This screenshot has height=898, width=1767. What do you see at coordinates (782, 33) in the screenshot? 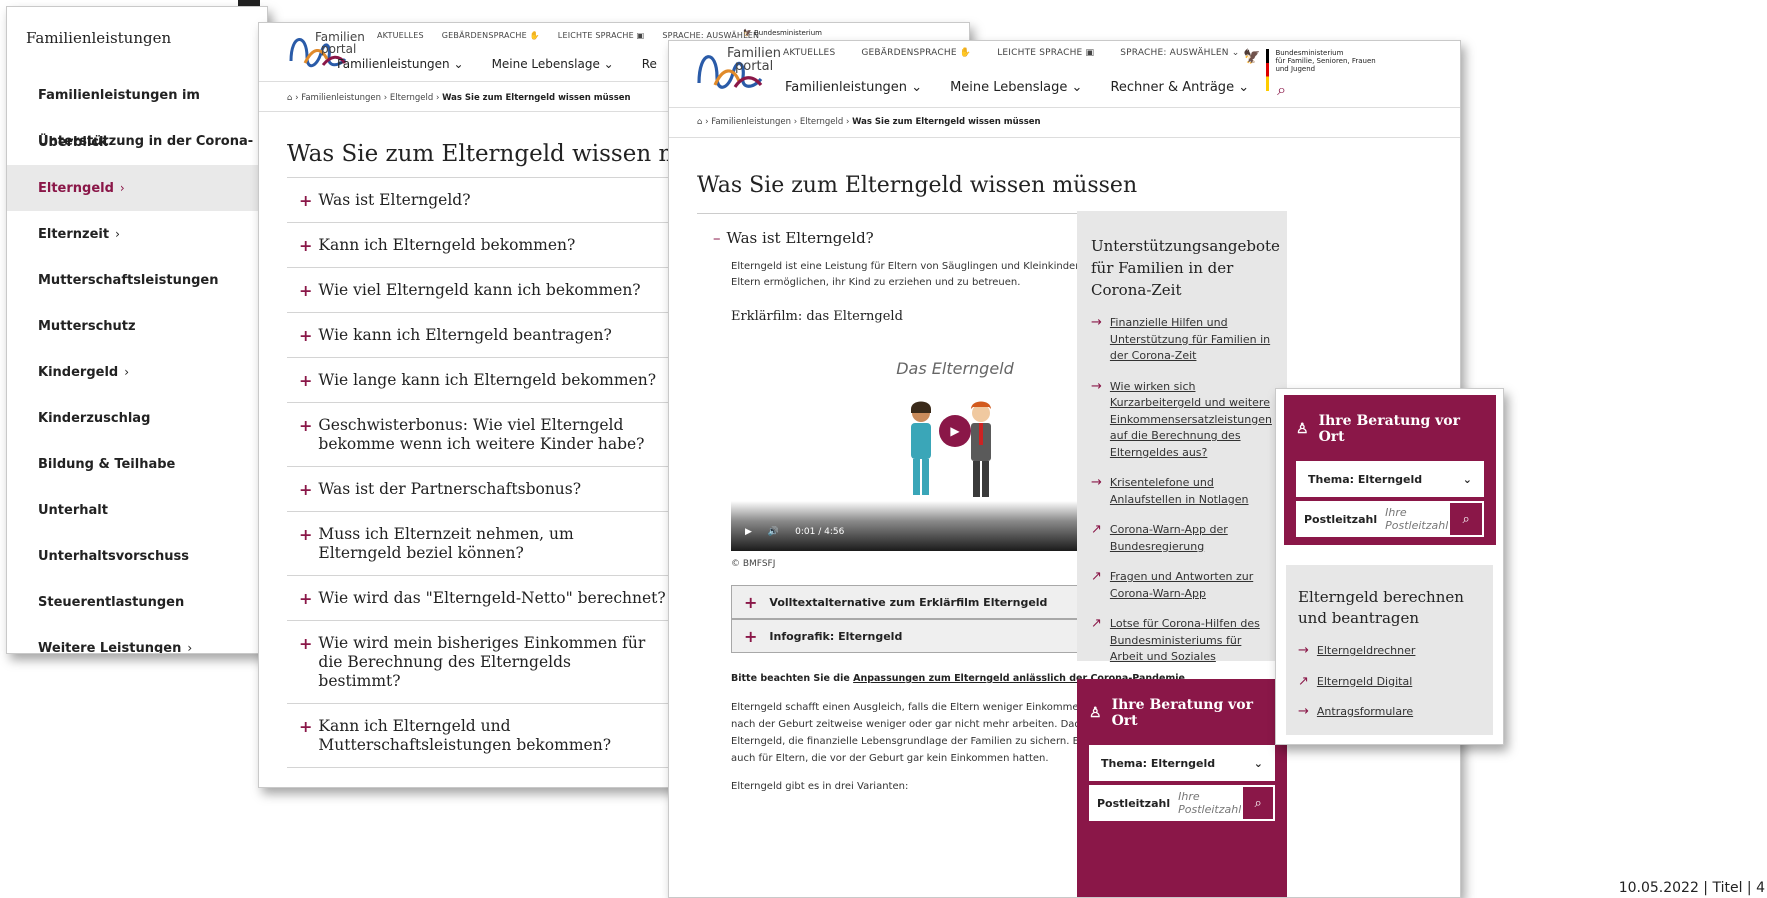
I see `ministry-logo-small: 🦅 Bundesministerium` at bounding box center [782, 33].